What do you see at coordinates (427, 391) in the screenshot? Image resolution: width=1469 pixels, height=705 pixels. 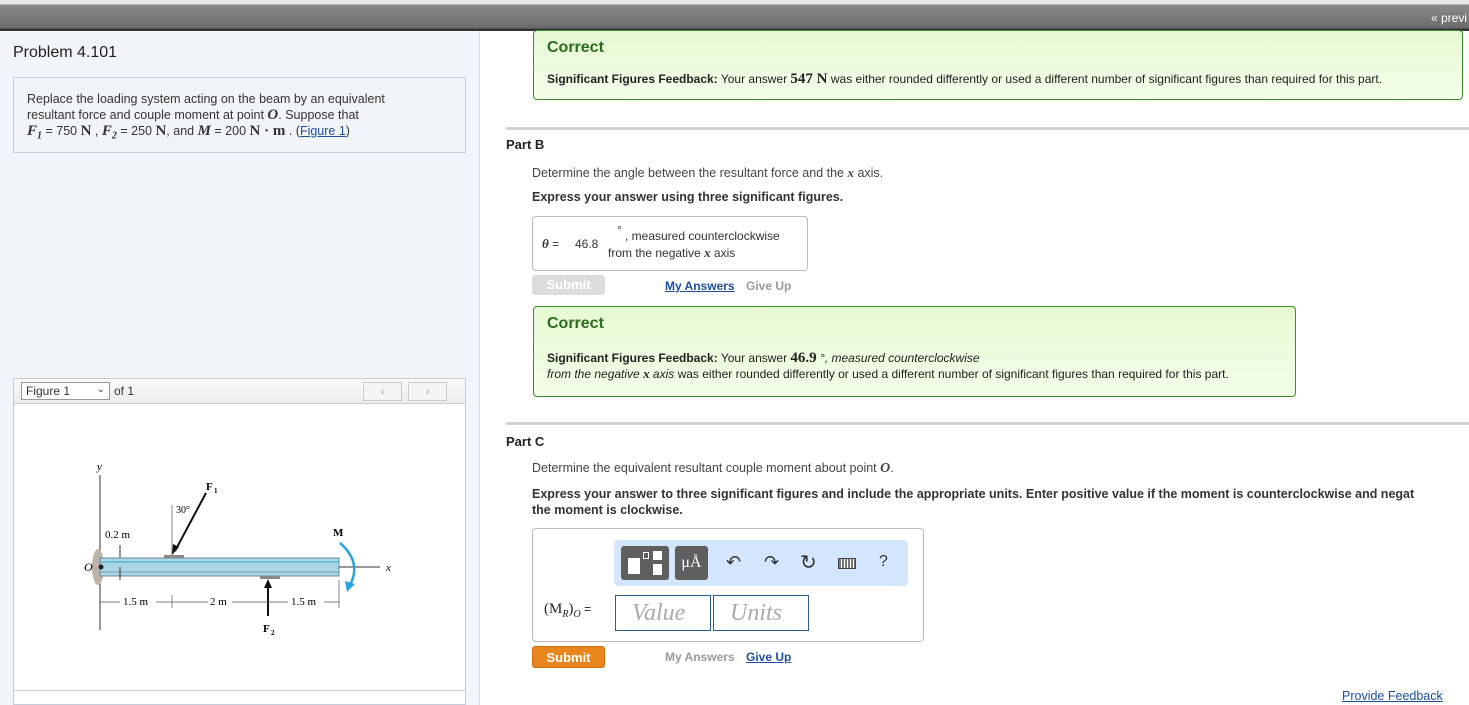 I see `next-figure-button: ›` at bounding box center [427, 391].